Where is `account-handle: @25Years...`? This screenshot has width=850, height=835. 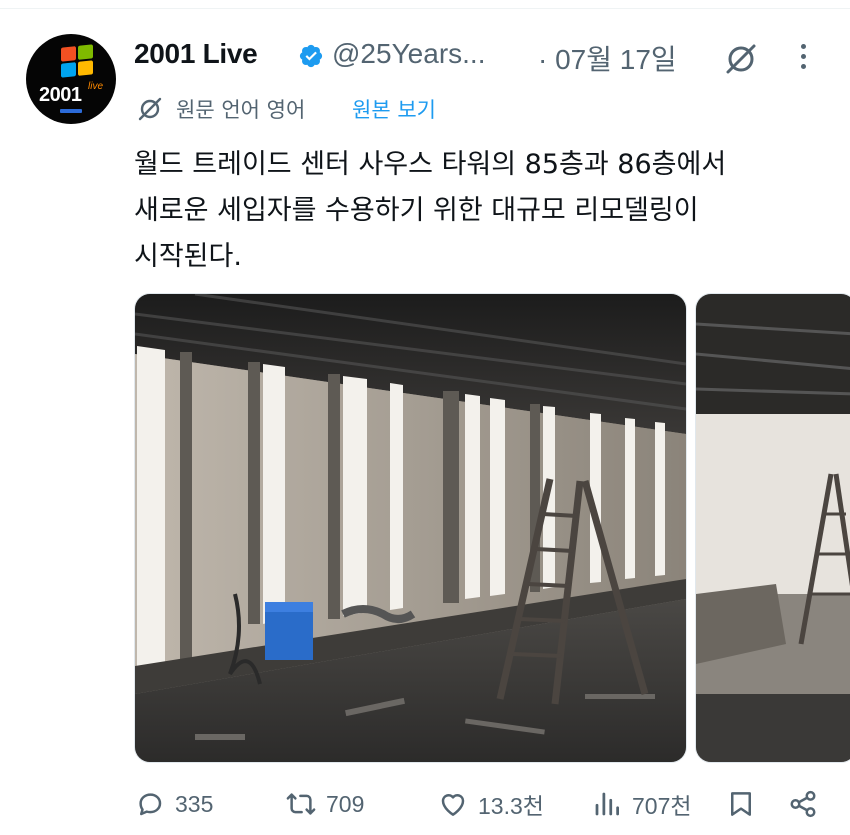 account-handle: @25Years... is located at coordinates (408, 54).